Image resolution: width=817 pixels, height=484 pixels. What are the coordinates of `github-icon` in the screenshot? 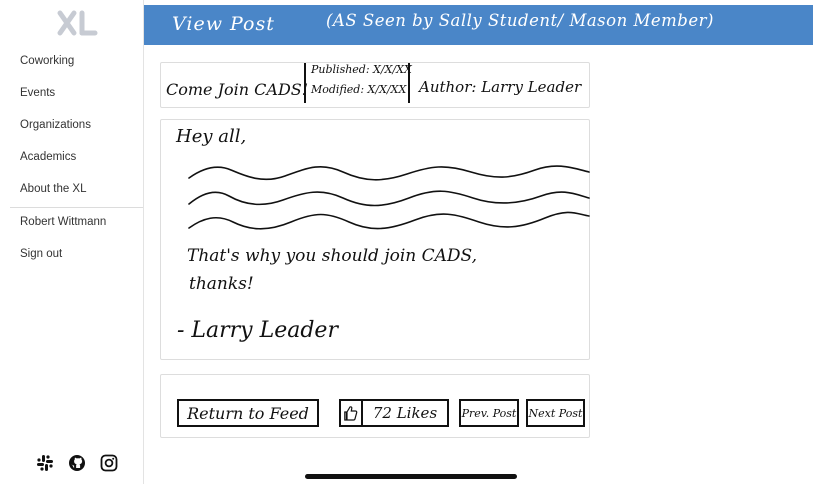 It's located at (77, 463).